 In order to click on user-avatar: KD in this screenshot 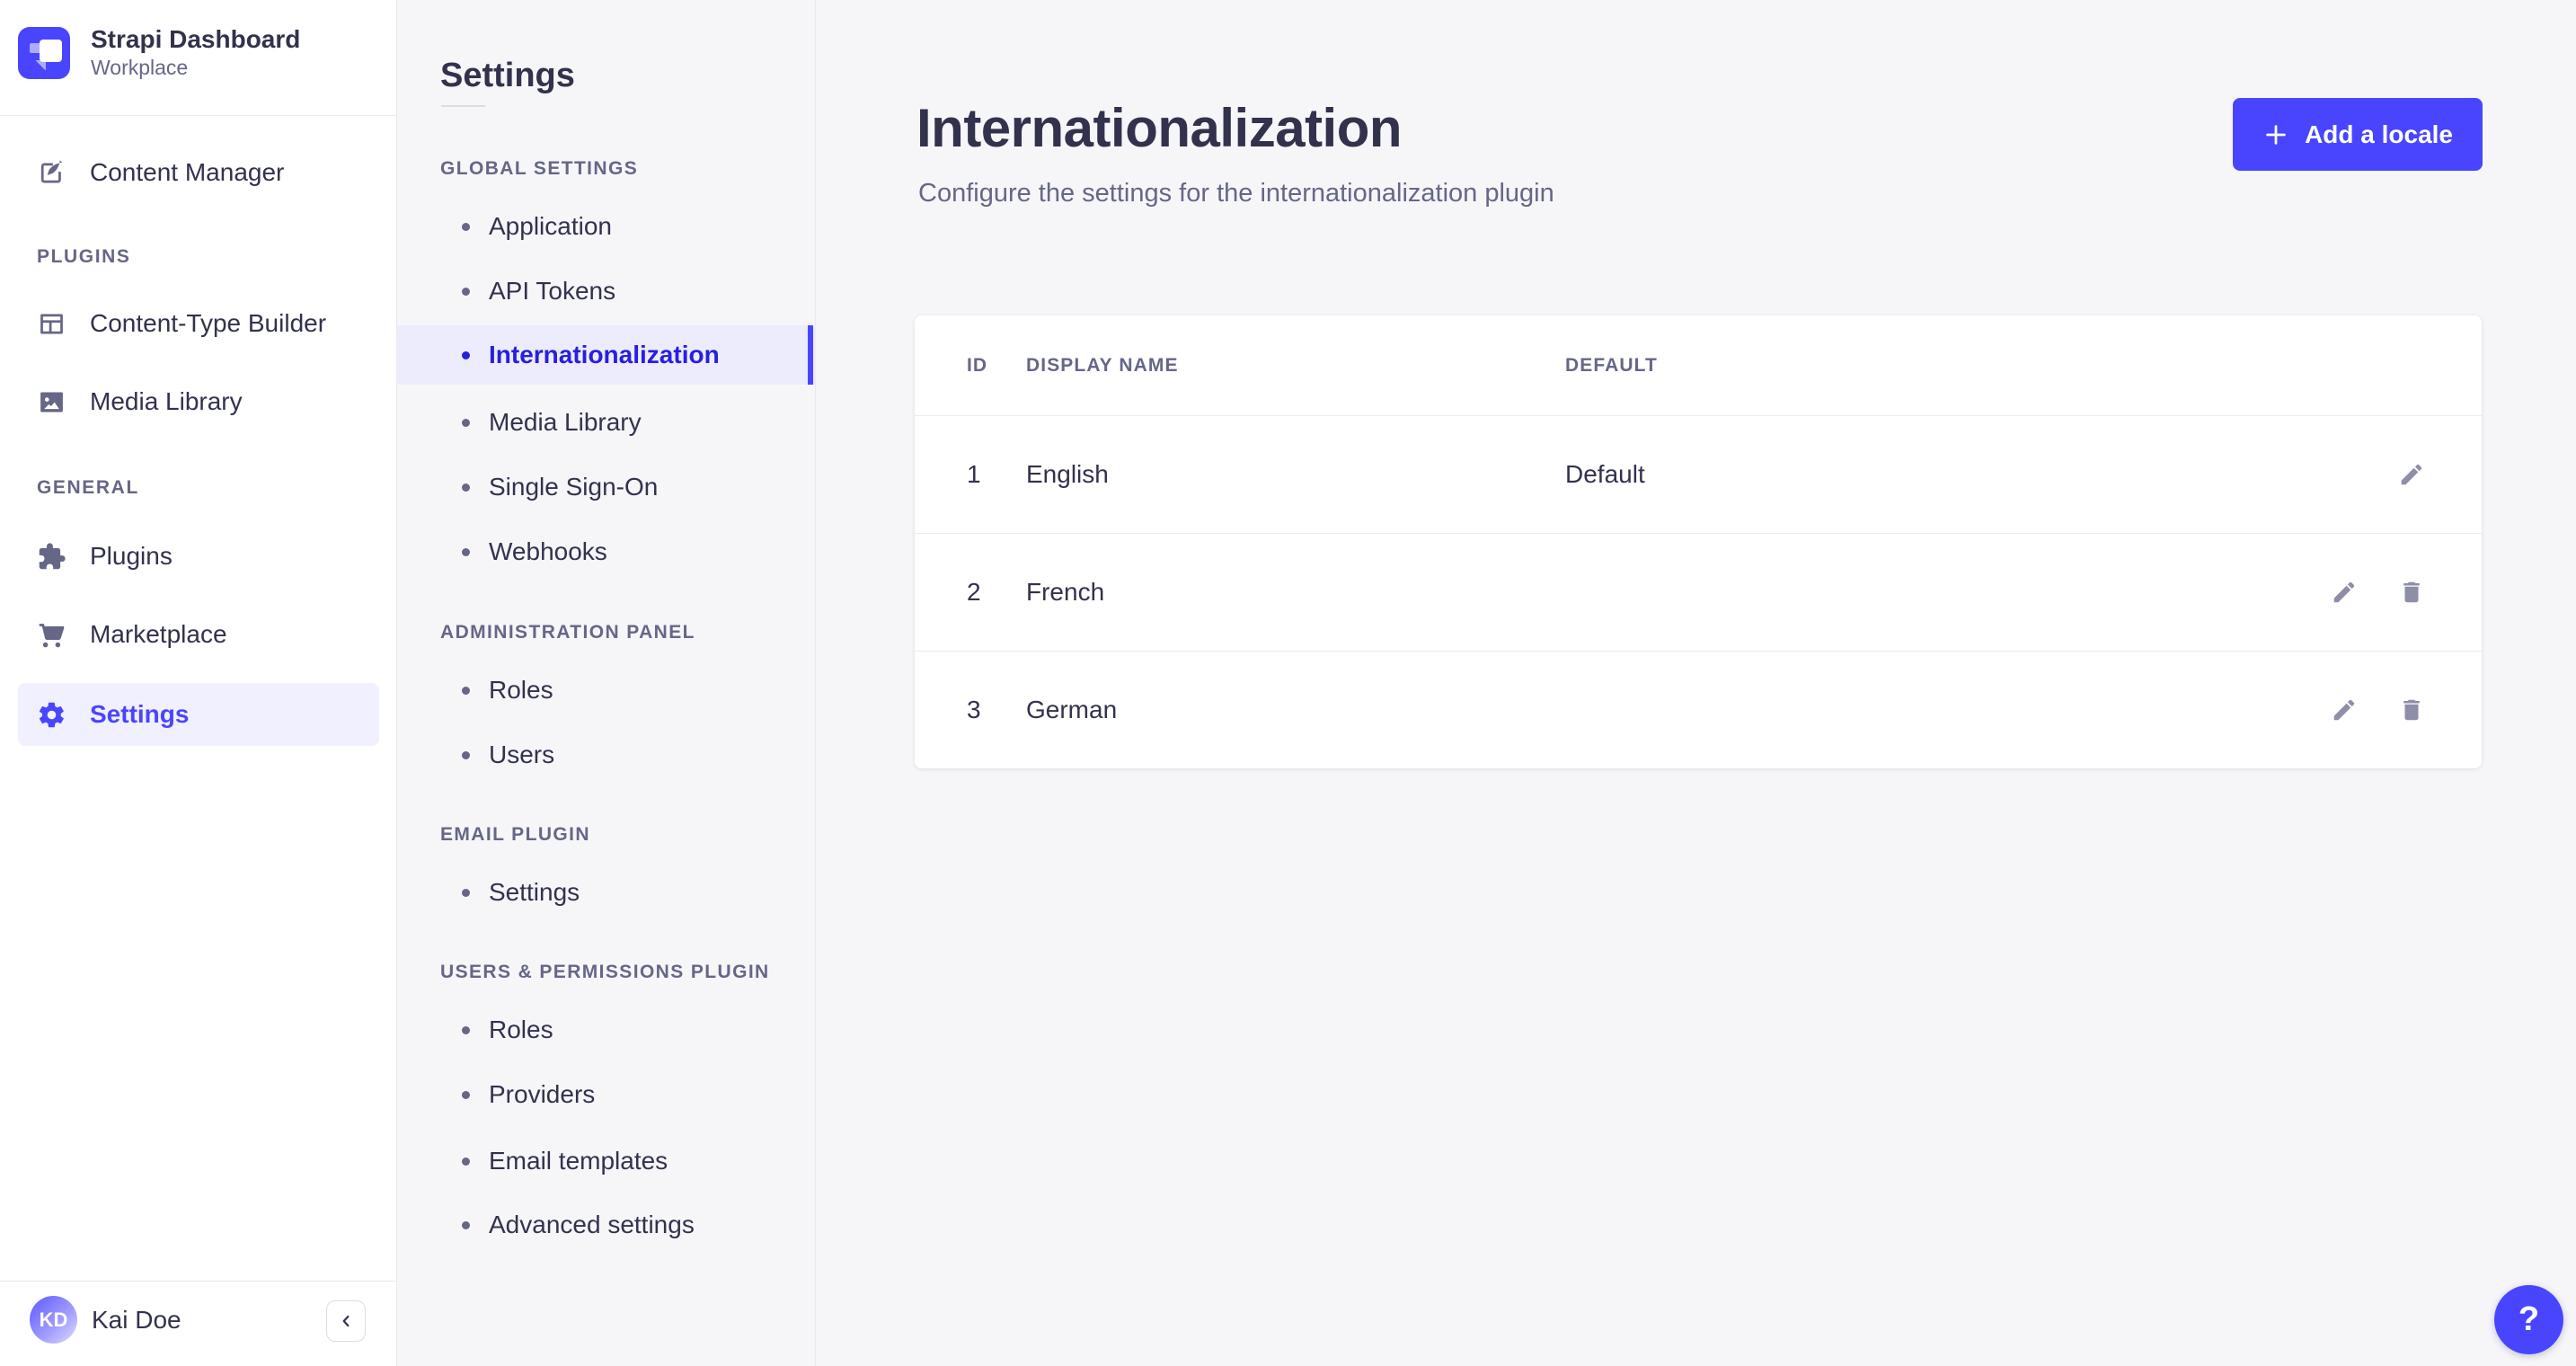, I will do `click(53, 1320)`.